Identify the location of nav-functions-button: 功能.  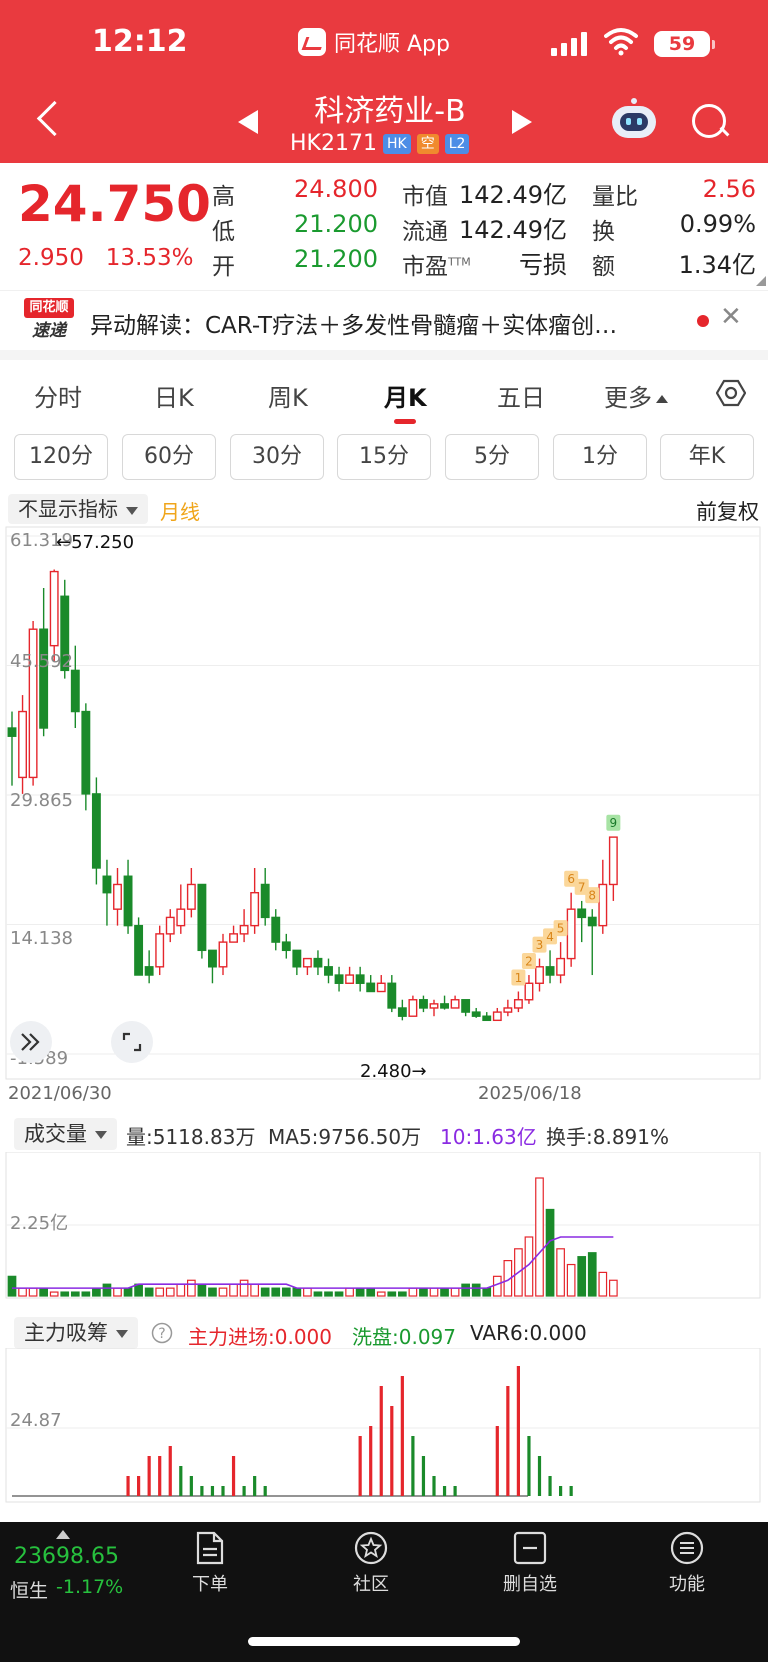
(687, 1563).